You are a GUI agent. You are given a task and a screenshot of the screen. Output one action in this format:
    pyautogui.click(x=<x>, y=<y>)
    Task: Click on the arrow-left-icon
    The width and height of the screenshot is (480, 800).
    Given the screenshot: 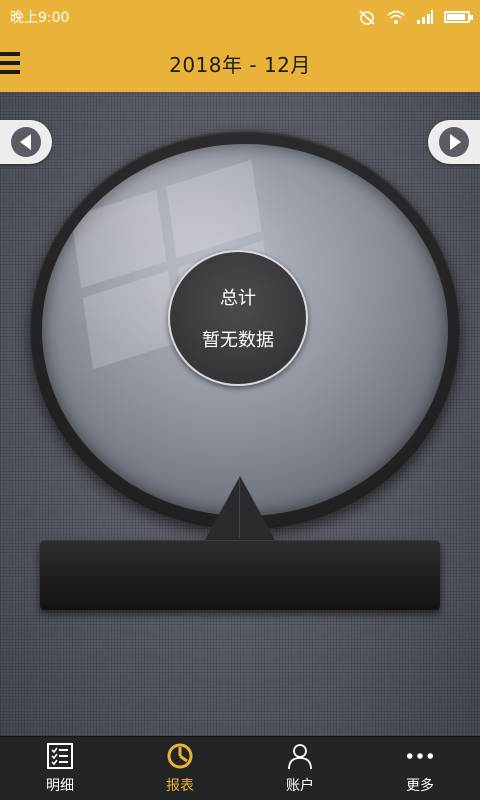 What is the action you would take?
    pyautogui.click(x=26, y=142)
    